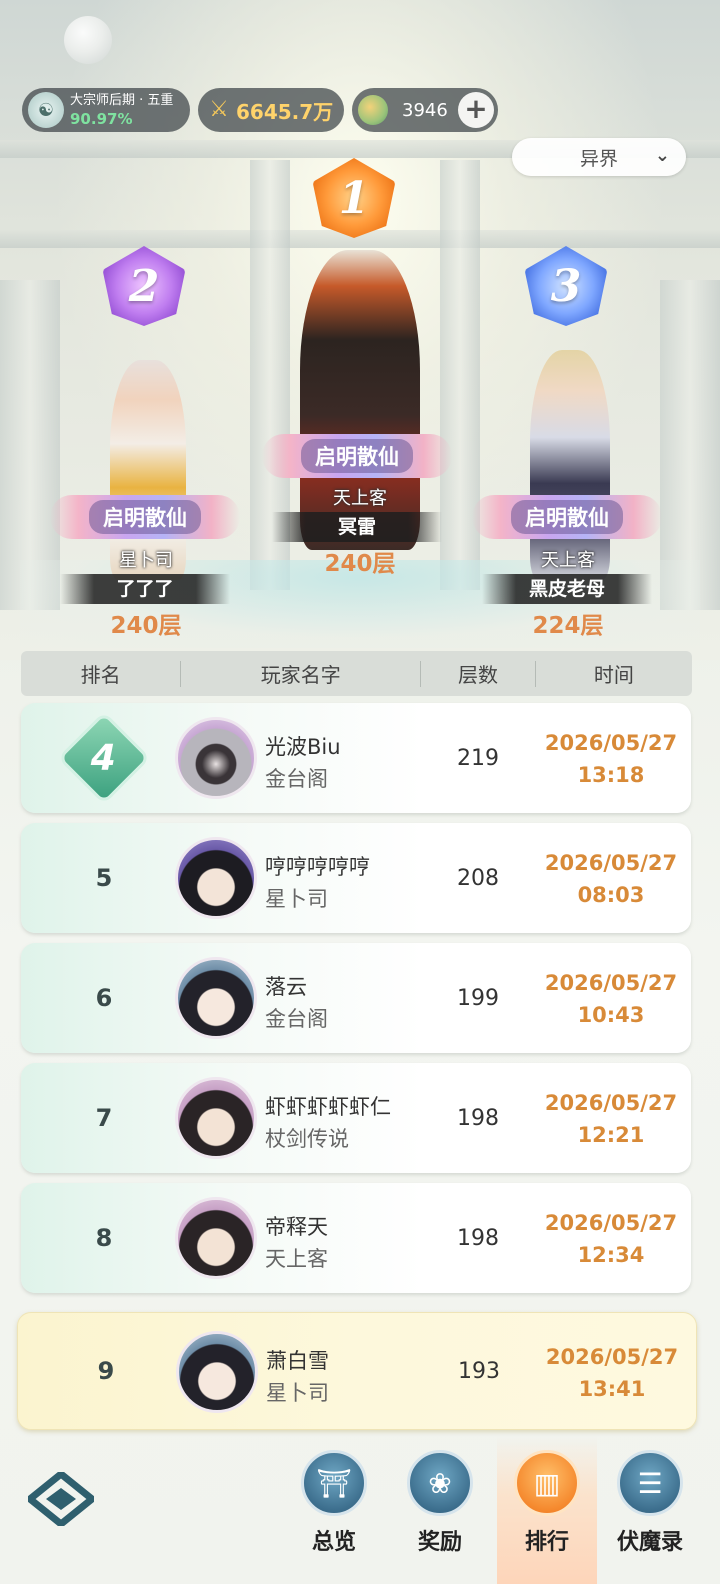  I want to click on nav-label: 排行, so click(546, 1542).